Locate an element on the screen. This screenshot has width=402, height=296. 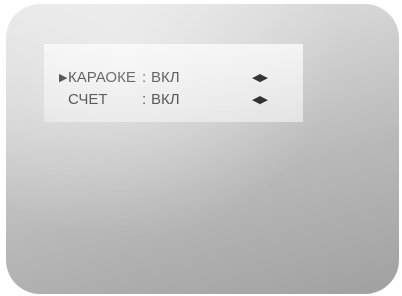
menu-item-karaoke: ▶ КАРАОКЕ : ВКЛ ◀▶ is located at coordinates (173, 78).